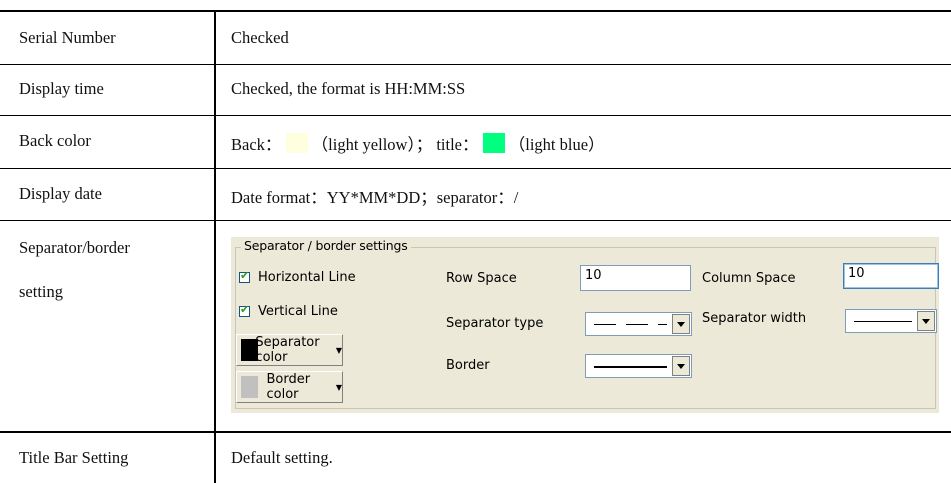  Describe the element at coordinates (215, 246) in the screenshot. I see `column-divider` at that location.